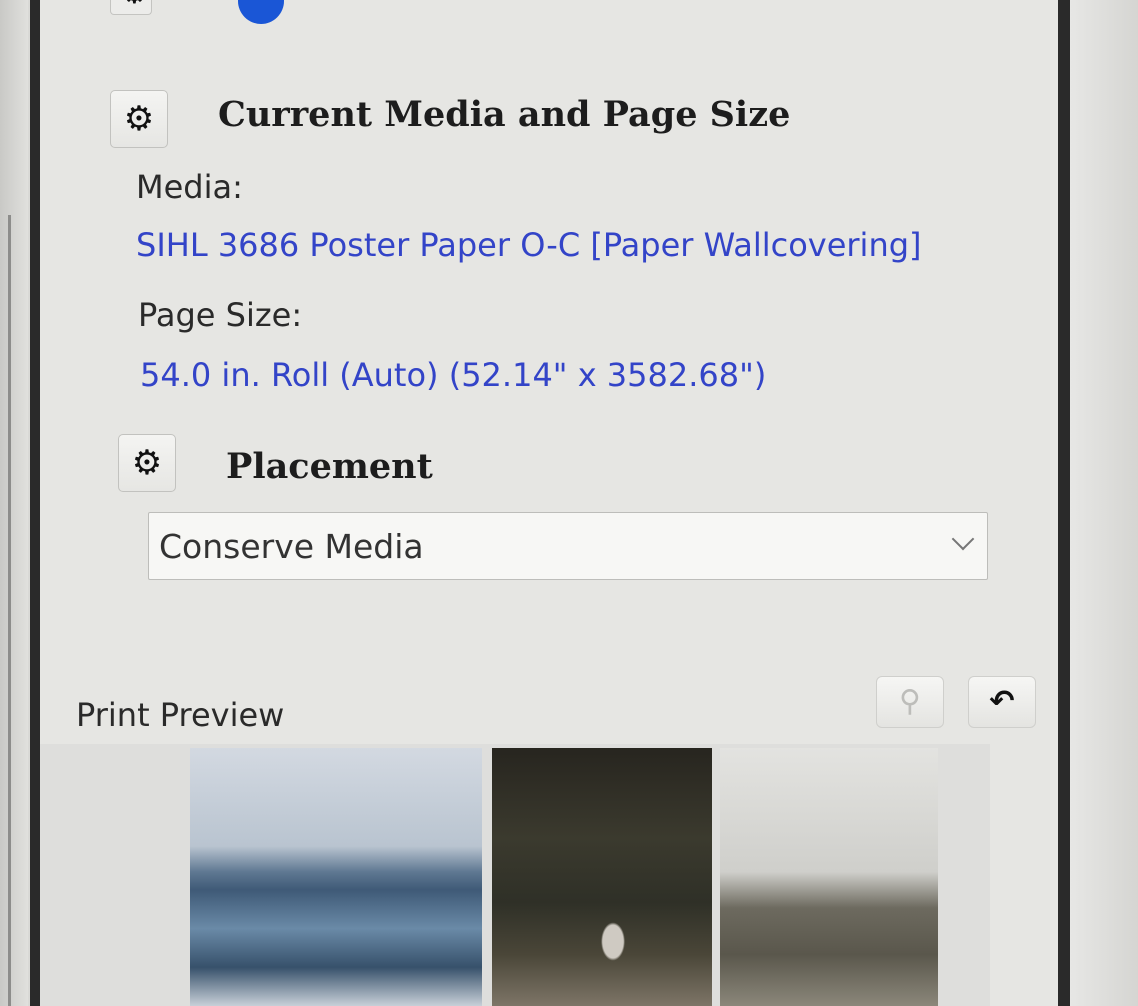 This screenshot has height=1006, width=1138. Describe the element at coordinates (189, 187) in the screenshot. I see `media-label: Media:` at that location.